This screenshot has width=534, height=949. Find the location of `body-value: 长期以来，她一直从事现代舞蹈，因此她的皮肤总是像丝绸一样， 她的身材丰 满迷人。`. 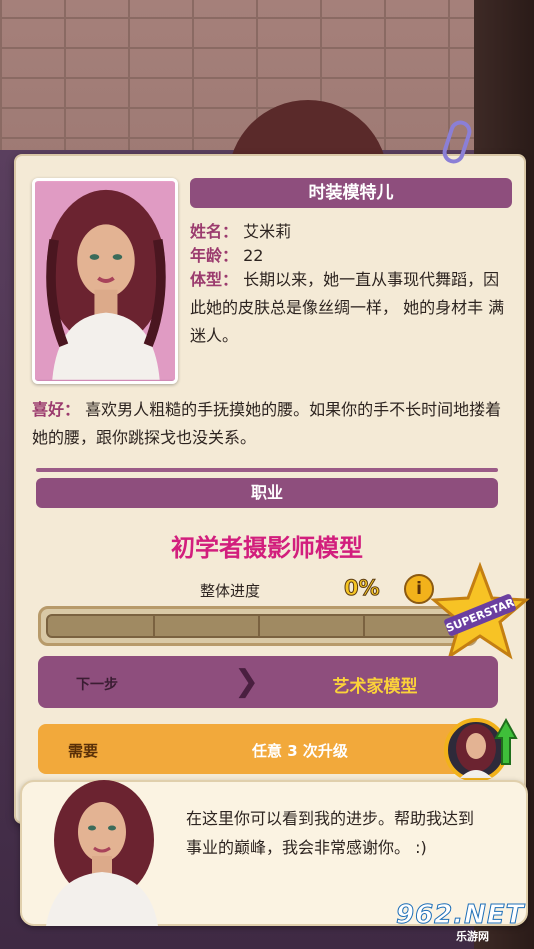

body-value: 长期以来，她一直从事现代舞蹈，因此她的皮肤总是像丝绸一样， 她的身材丰 满迷人。 is located at coordinates (347, 307).